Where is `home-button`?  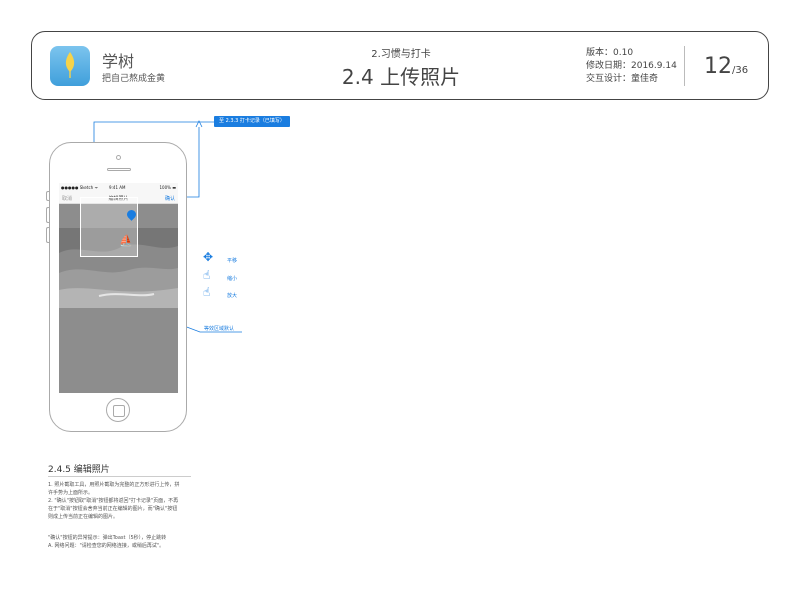 home-button is located at coordinates (118, 410).